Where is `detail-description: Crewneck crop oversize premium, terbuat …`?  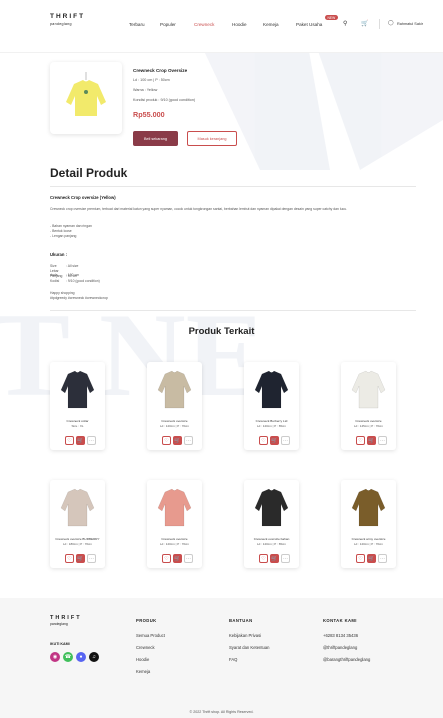 detail-description: Crewneck crop oversize premium, terbuat … is located at coordinates (199, 209).